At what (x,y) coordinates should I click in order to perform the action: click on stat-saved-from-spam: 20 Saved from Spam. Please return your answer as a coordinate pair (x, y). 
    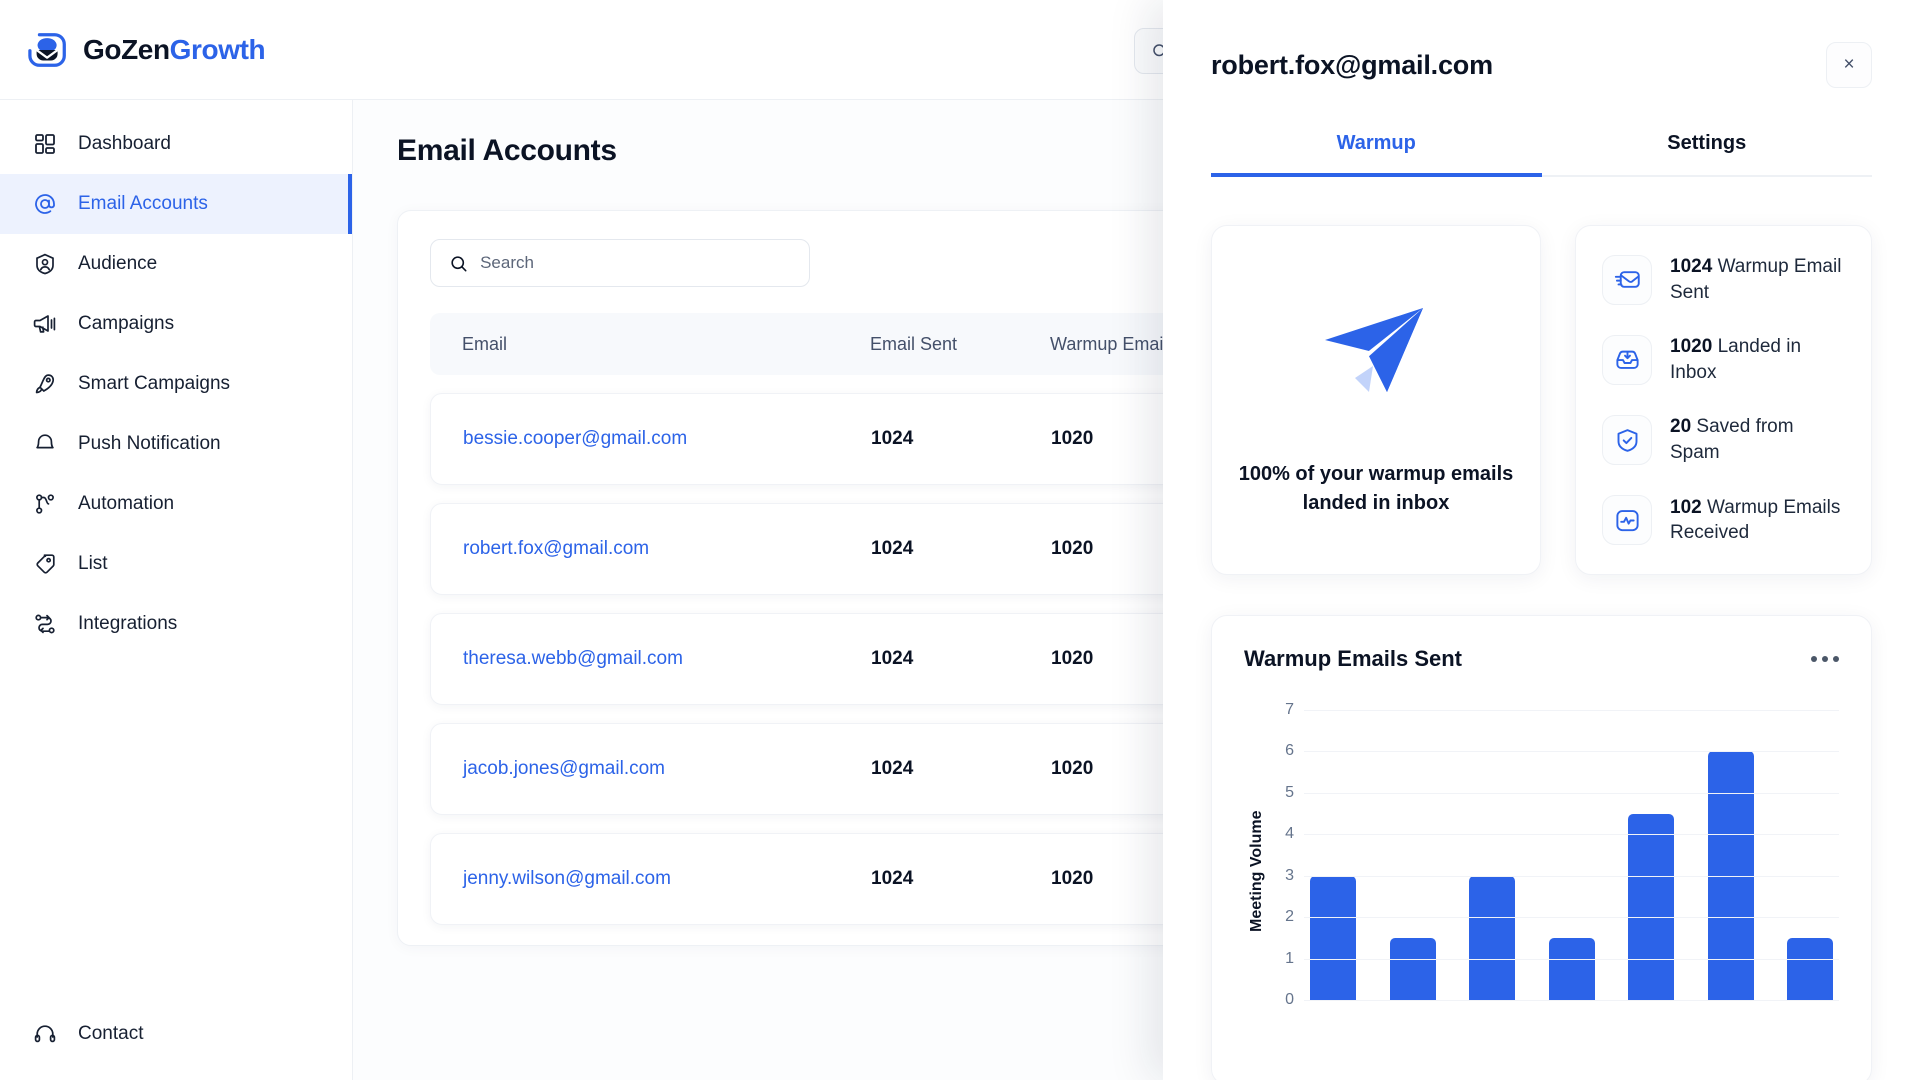
    Looking at the image, I should click on (1723, 440).